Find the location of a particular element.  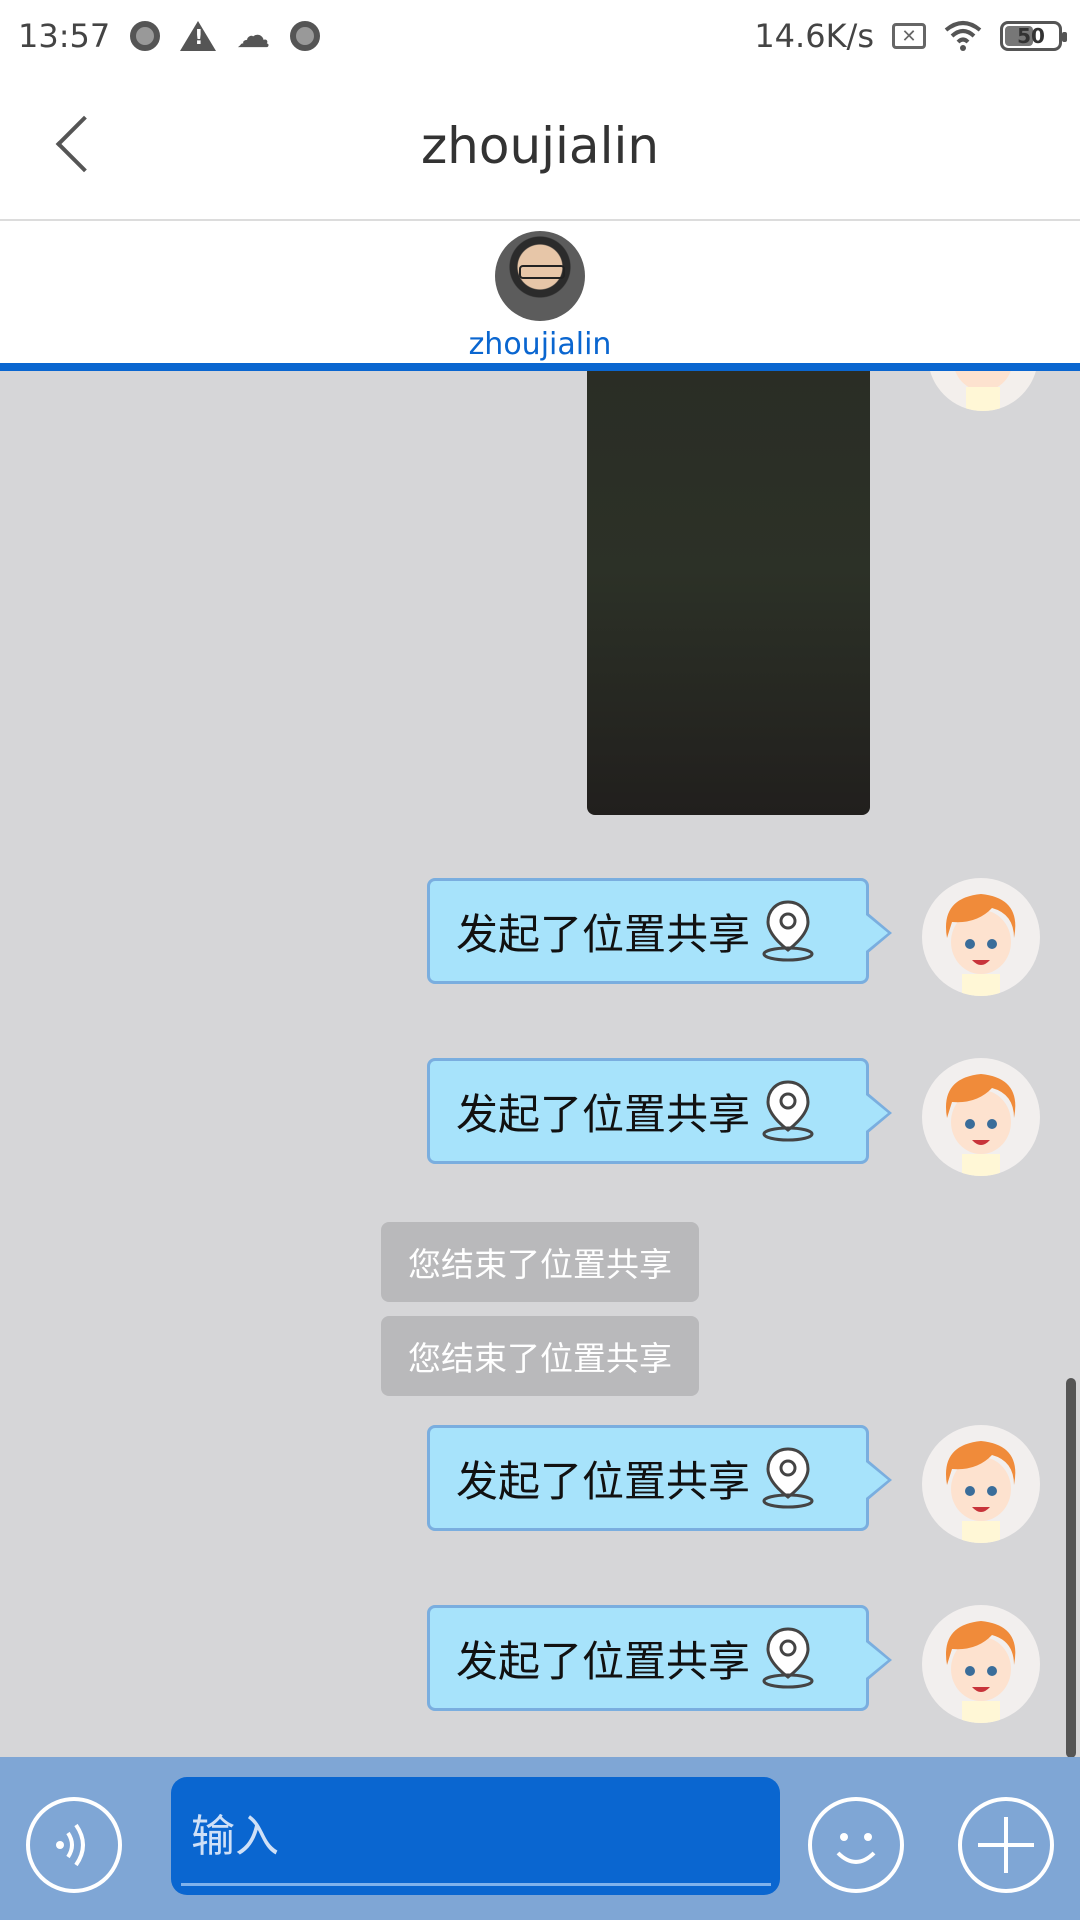

cloud-icon: ☁ is located at coordinates (253, 36).